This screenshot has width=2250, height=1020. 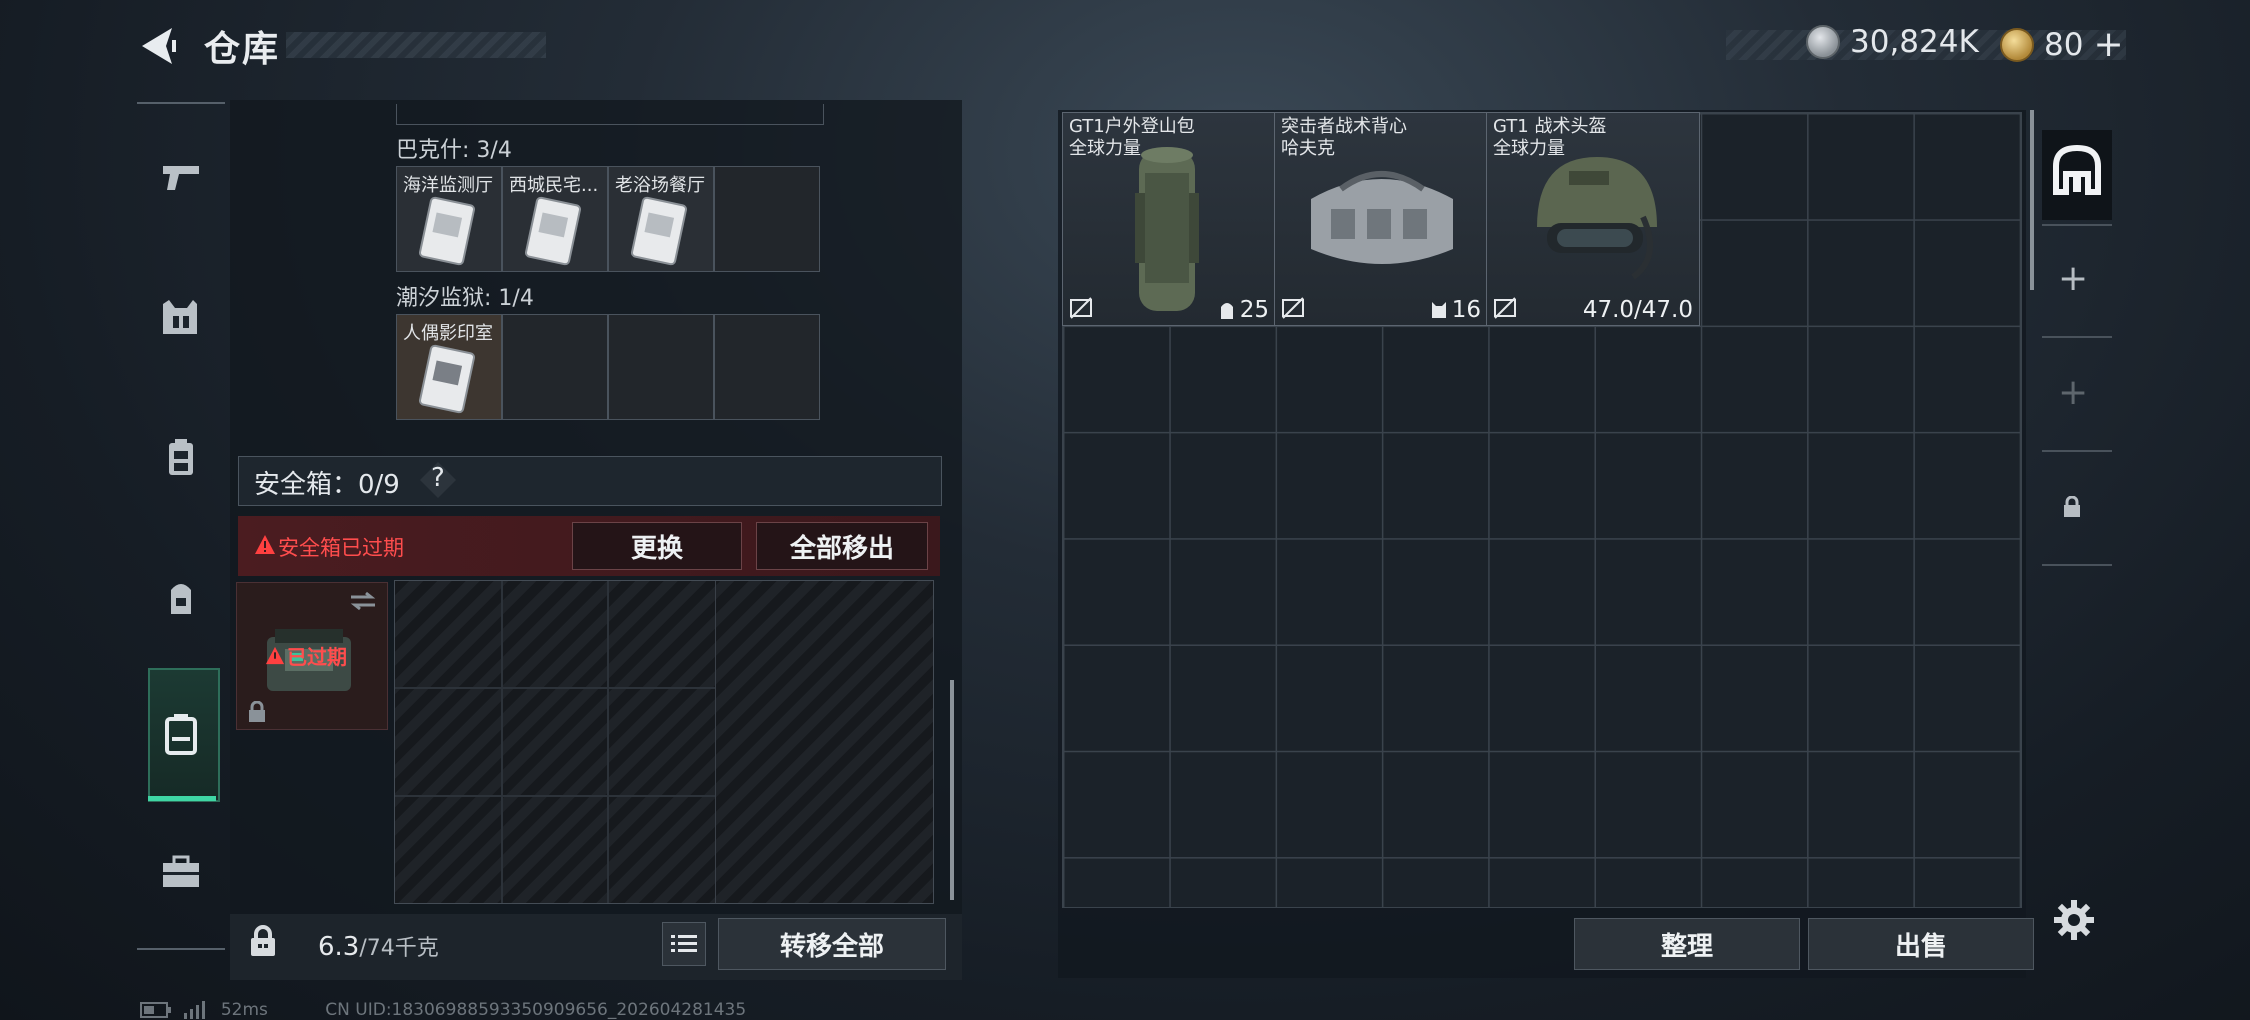 What do you see at coordinates (181, 949) in the screenshot?
I see `nav-bottom-border` at bounding box center [181, 949].